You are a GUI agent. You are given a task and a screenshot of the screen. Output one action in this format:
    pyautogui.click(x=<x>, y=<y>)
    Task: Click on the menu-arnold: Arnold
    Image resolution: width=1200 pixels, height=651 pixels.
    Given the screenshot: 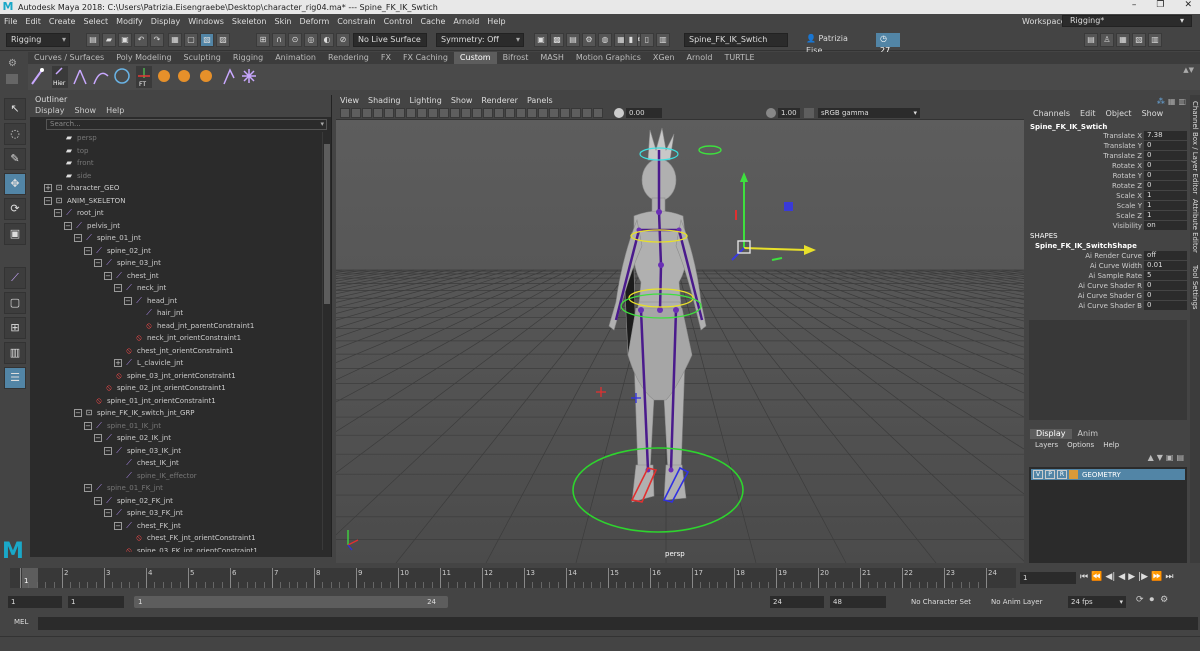 What is the action you would take?
    pyautogui.click(x=466, y=21)
    